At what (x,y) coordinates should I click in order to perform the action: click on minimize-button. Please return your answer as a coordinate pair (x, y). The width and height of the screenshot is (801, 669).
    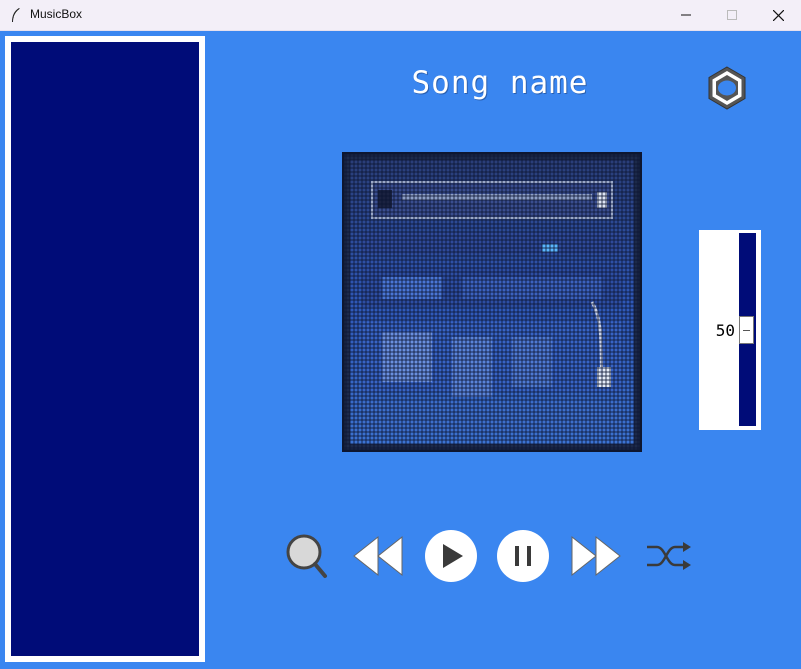
    Looking at the image, I should click on (686, 15).